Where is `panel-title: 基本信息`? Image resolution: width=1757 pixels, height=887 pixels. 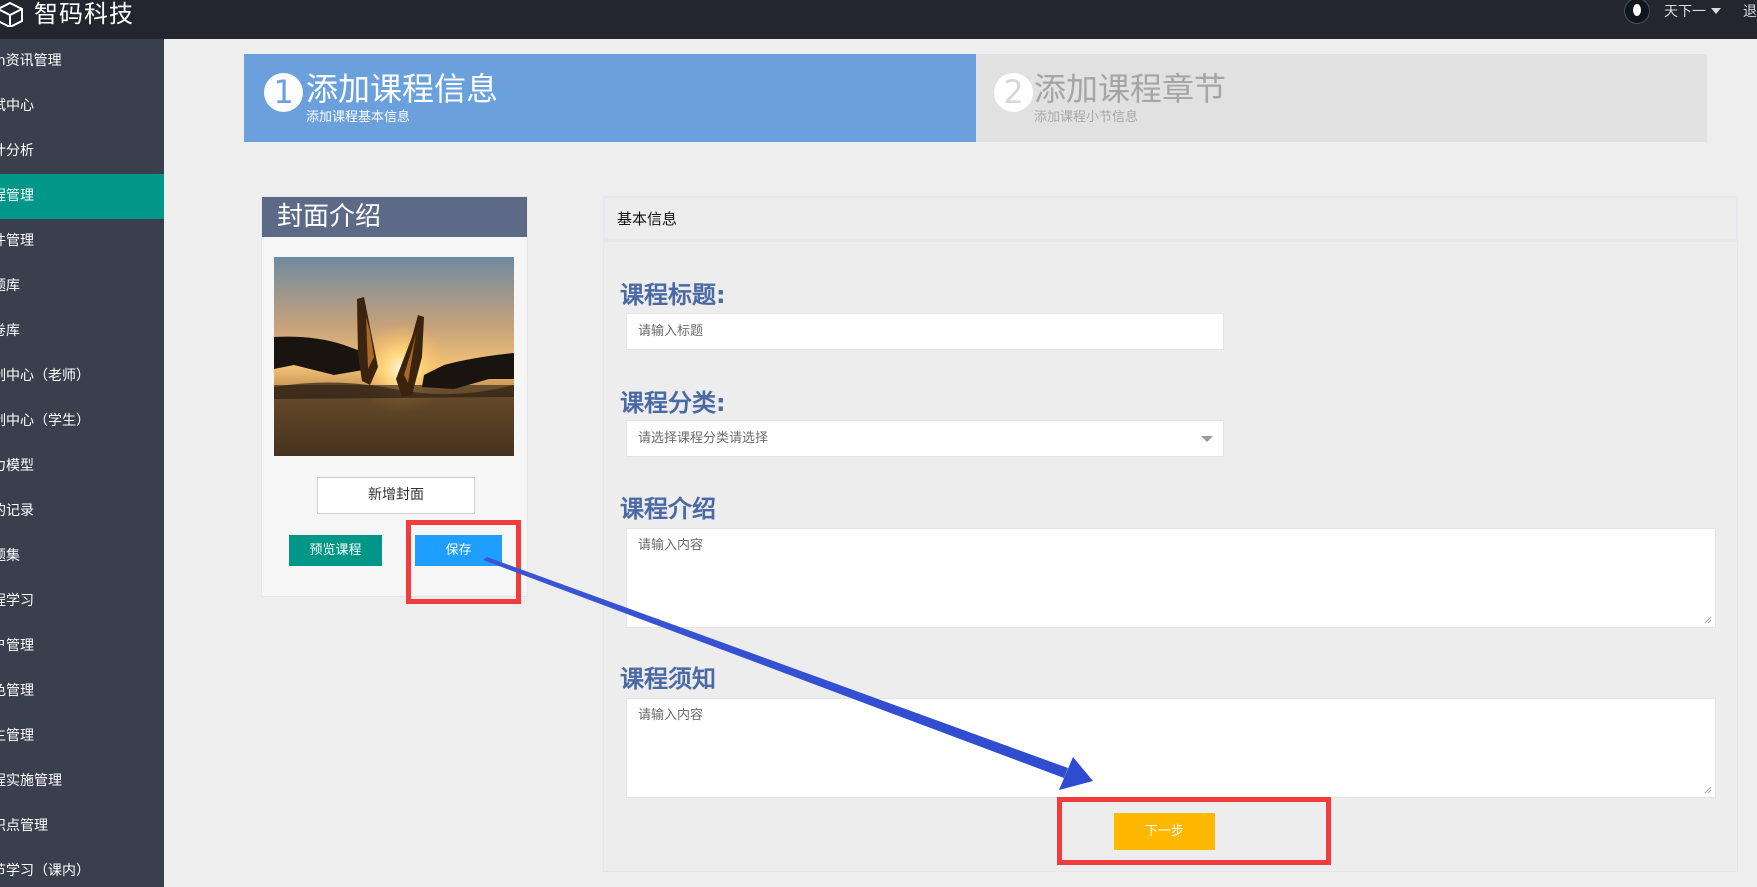 panel-title: 基本信息 is located at coordinates (1170, 219).